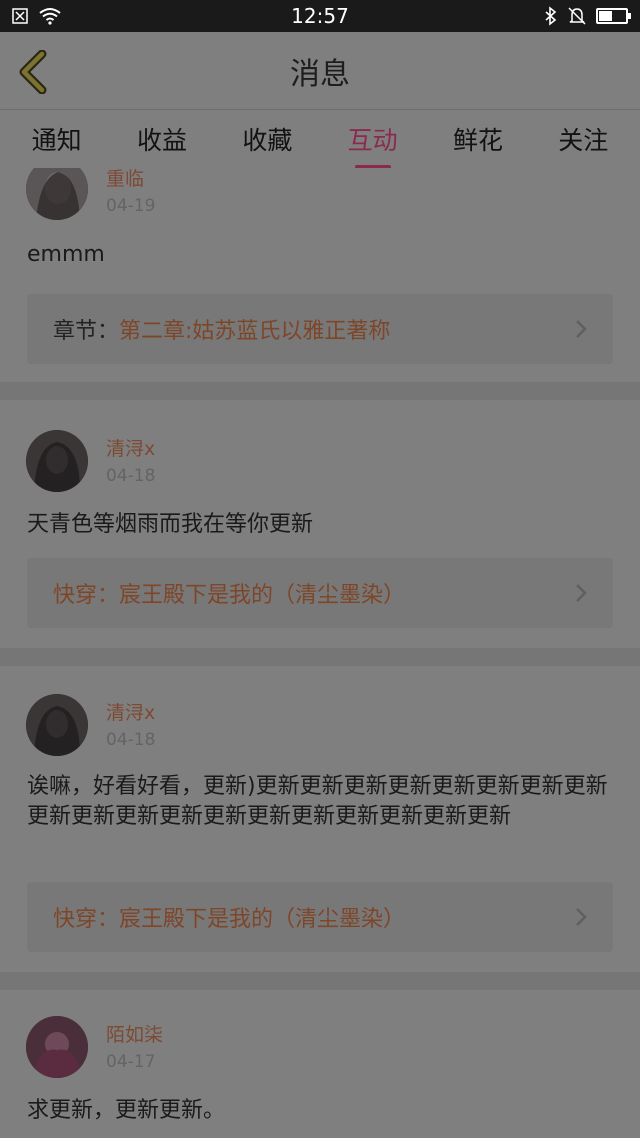 This screenshot has width=640, height=1138. What do you see at coordinates (34, 72) in the screenshot?
I see `back-arrow-icon` at bounding box center [34, 72].